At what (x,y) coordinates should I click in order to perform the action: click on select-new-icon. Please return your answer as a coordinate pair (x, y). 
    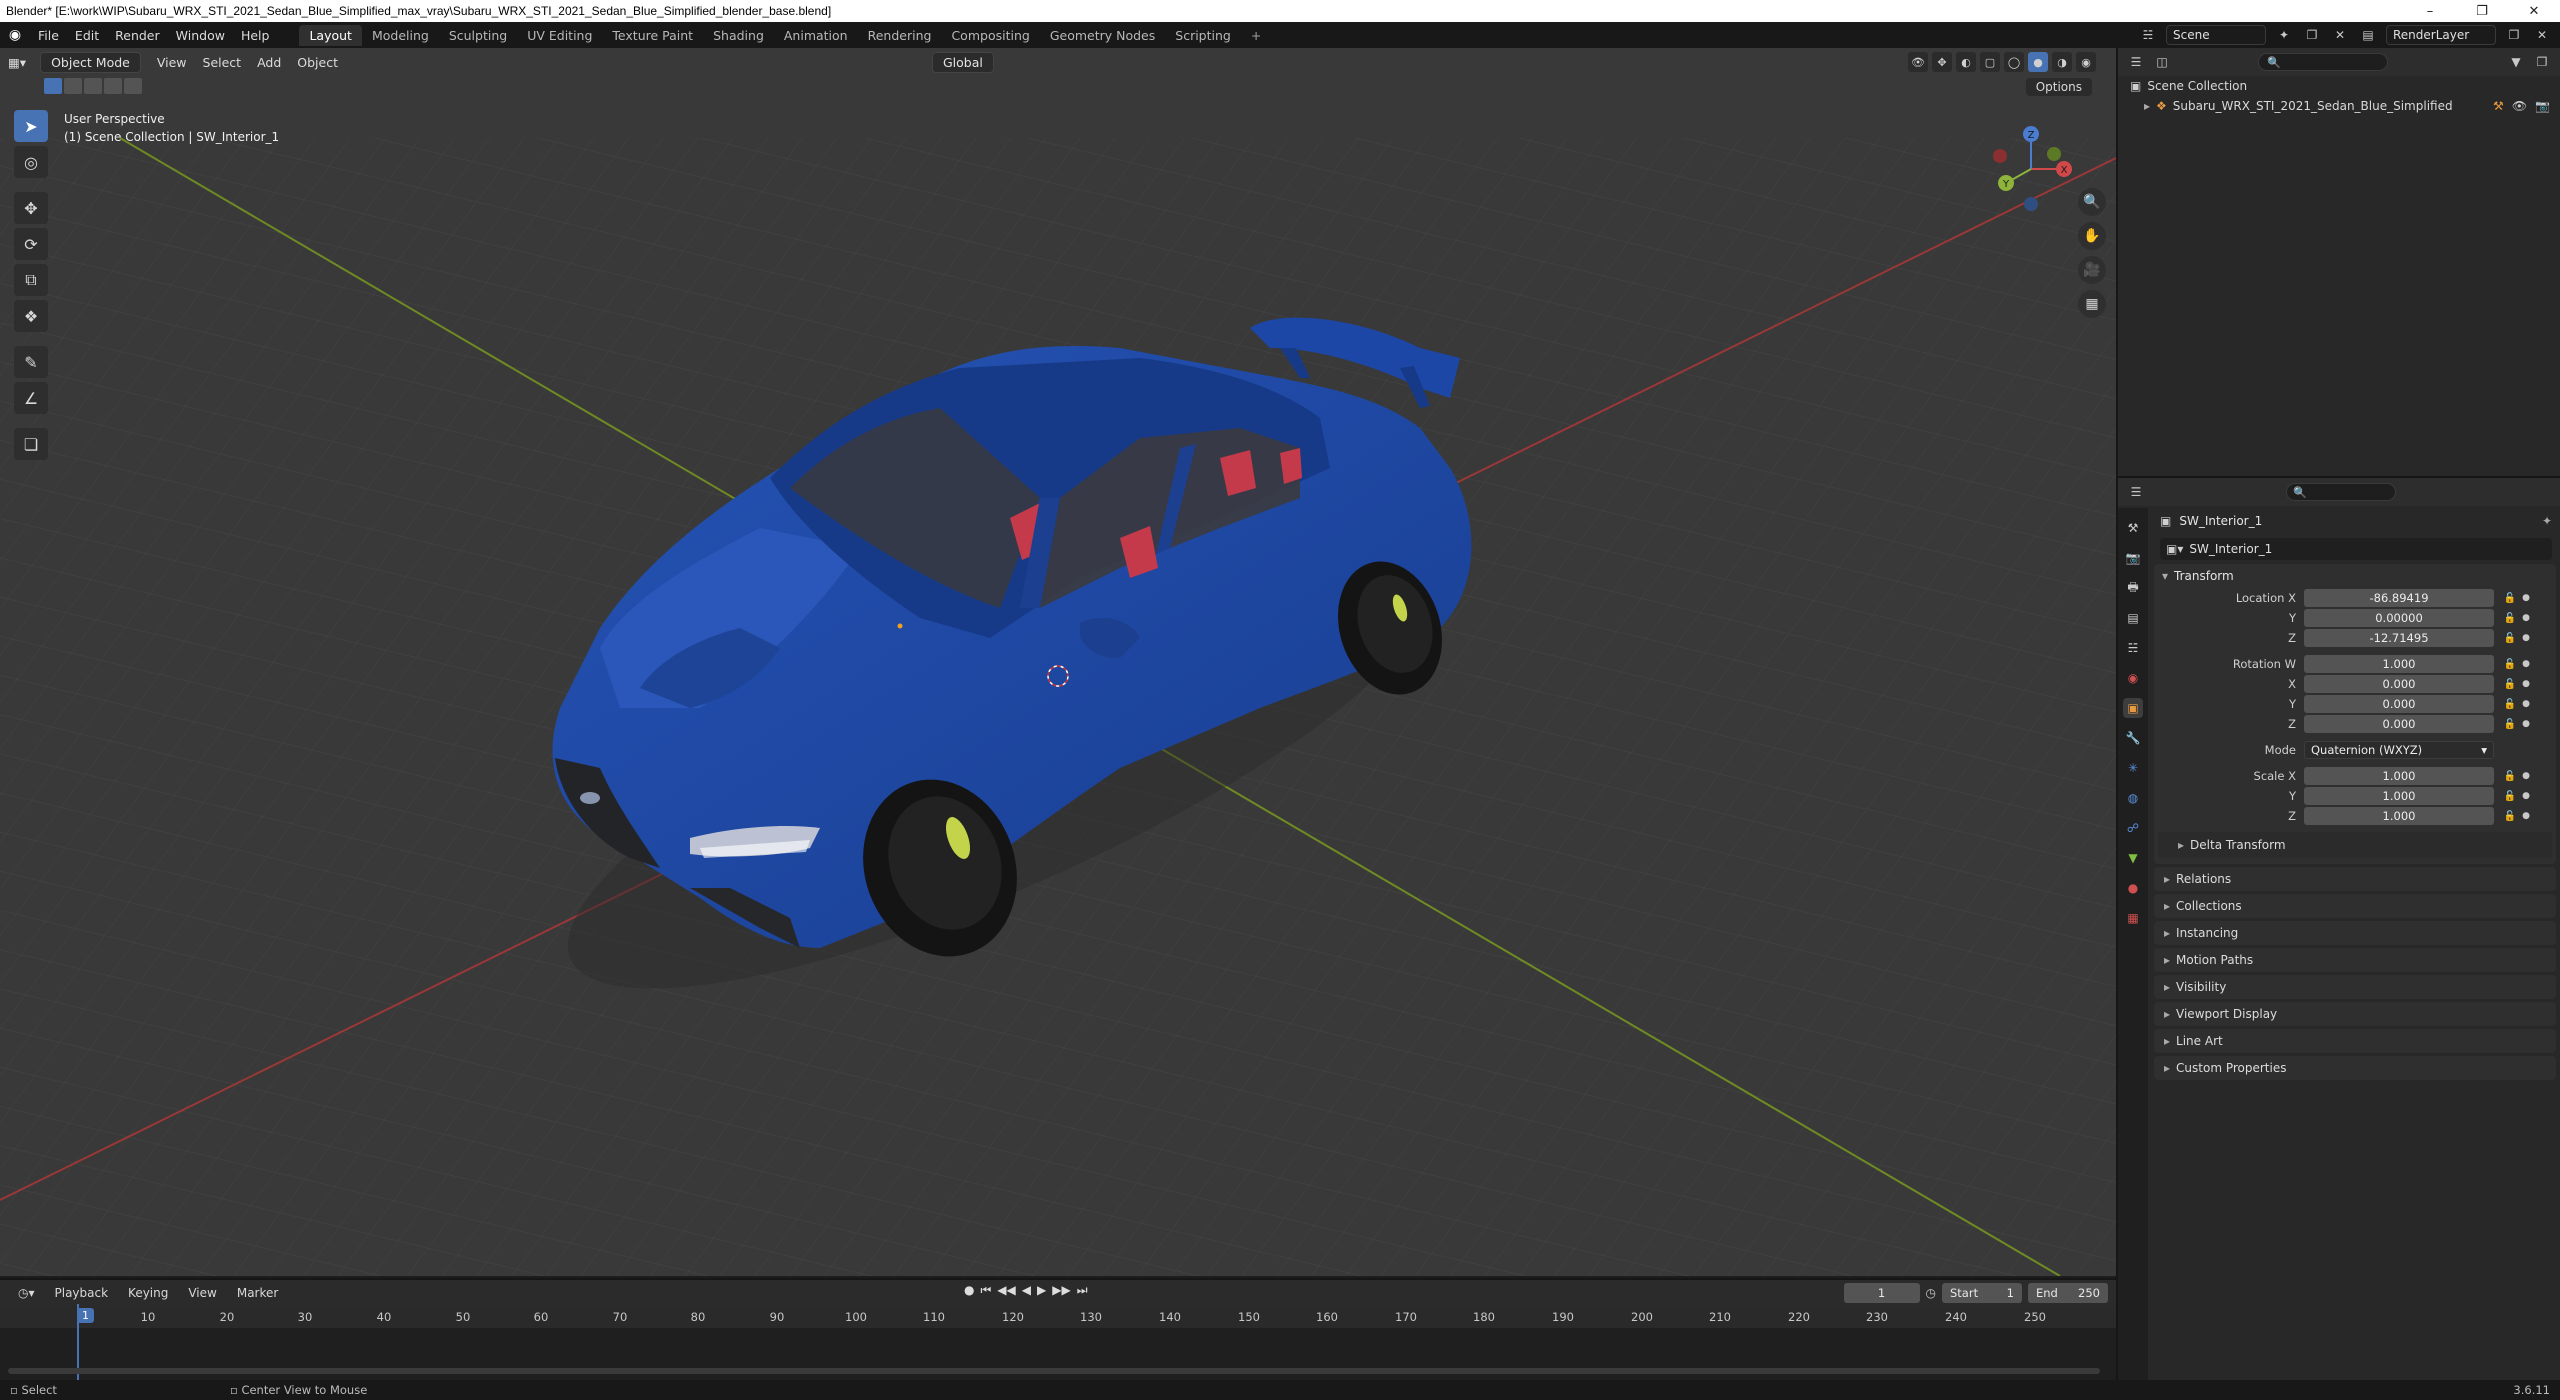
    Looking at the image, I should click on (53, 86).